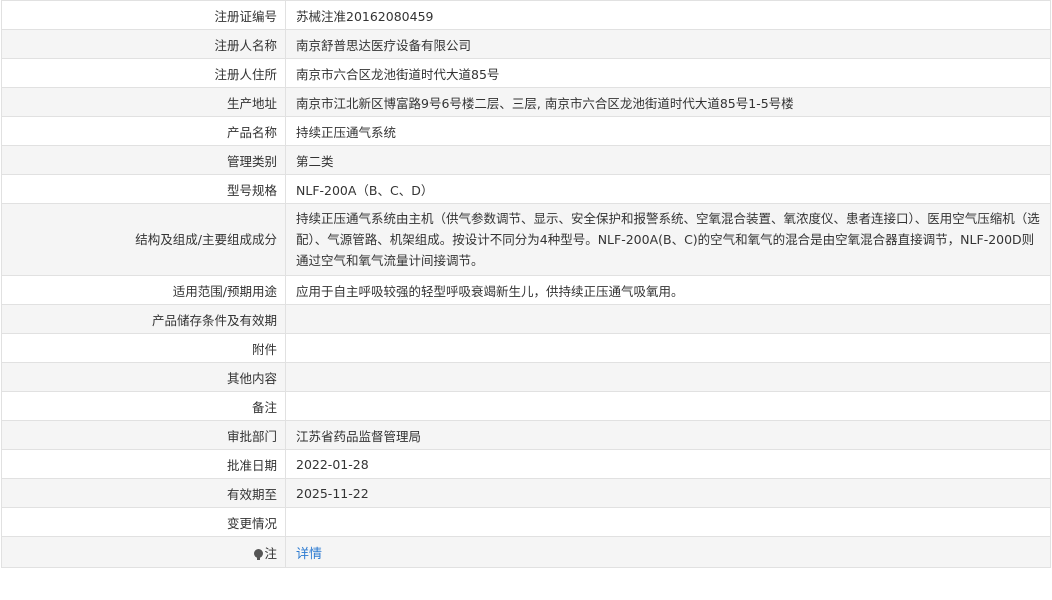  Describe the element at coordinates (668, 131) in the screenshot. I see `row-value: 持续正压通气系统` at that location.